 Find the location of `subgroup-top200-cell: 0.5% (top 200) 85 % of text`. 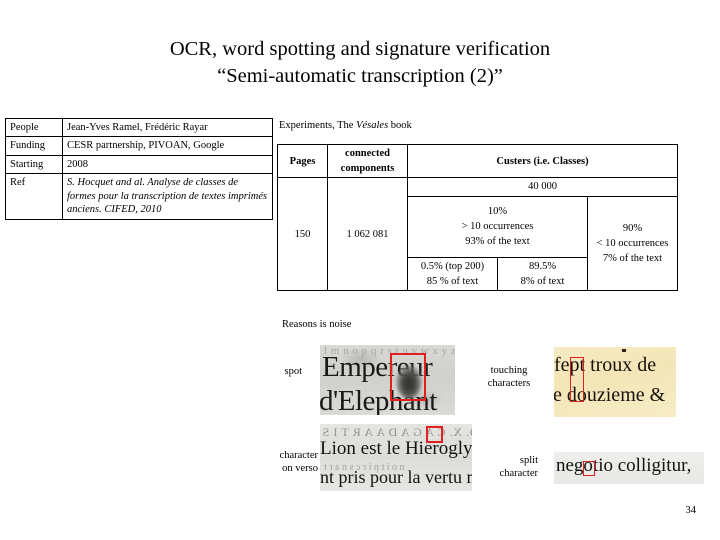

subgroup-top200-cell: 0.5% (top 200) 85 % of text is located at coordinates (452, 274).